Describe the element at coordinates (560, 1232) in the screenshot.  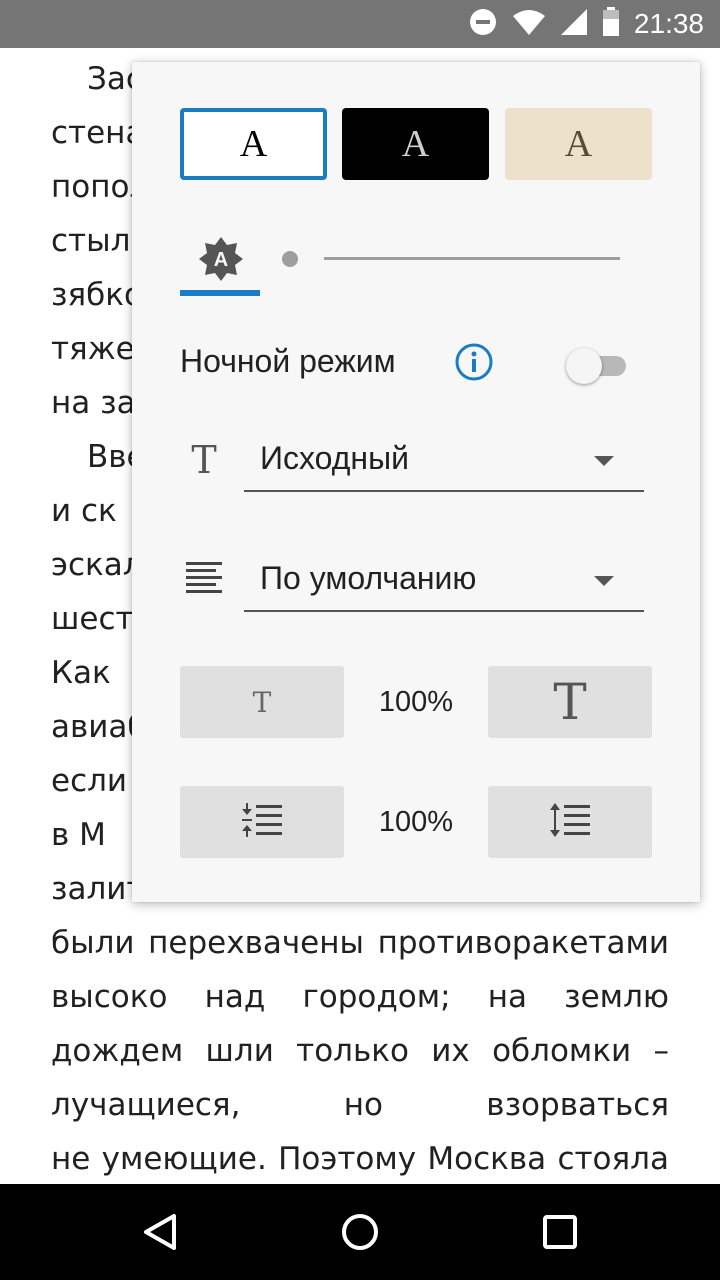
I see `recents-icon` at that location.